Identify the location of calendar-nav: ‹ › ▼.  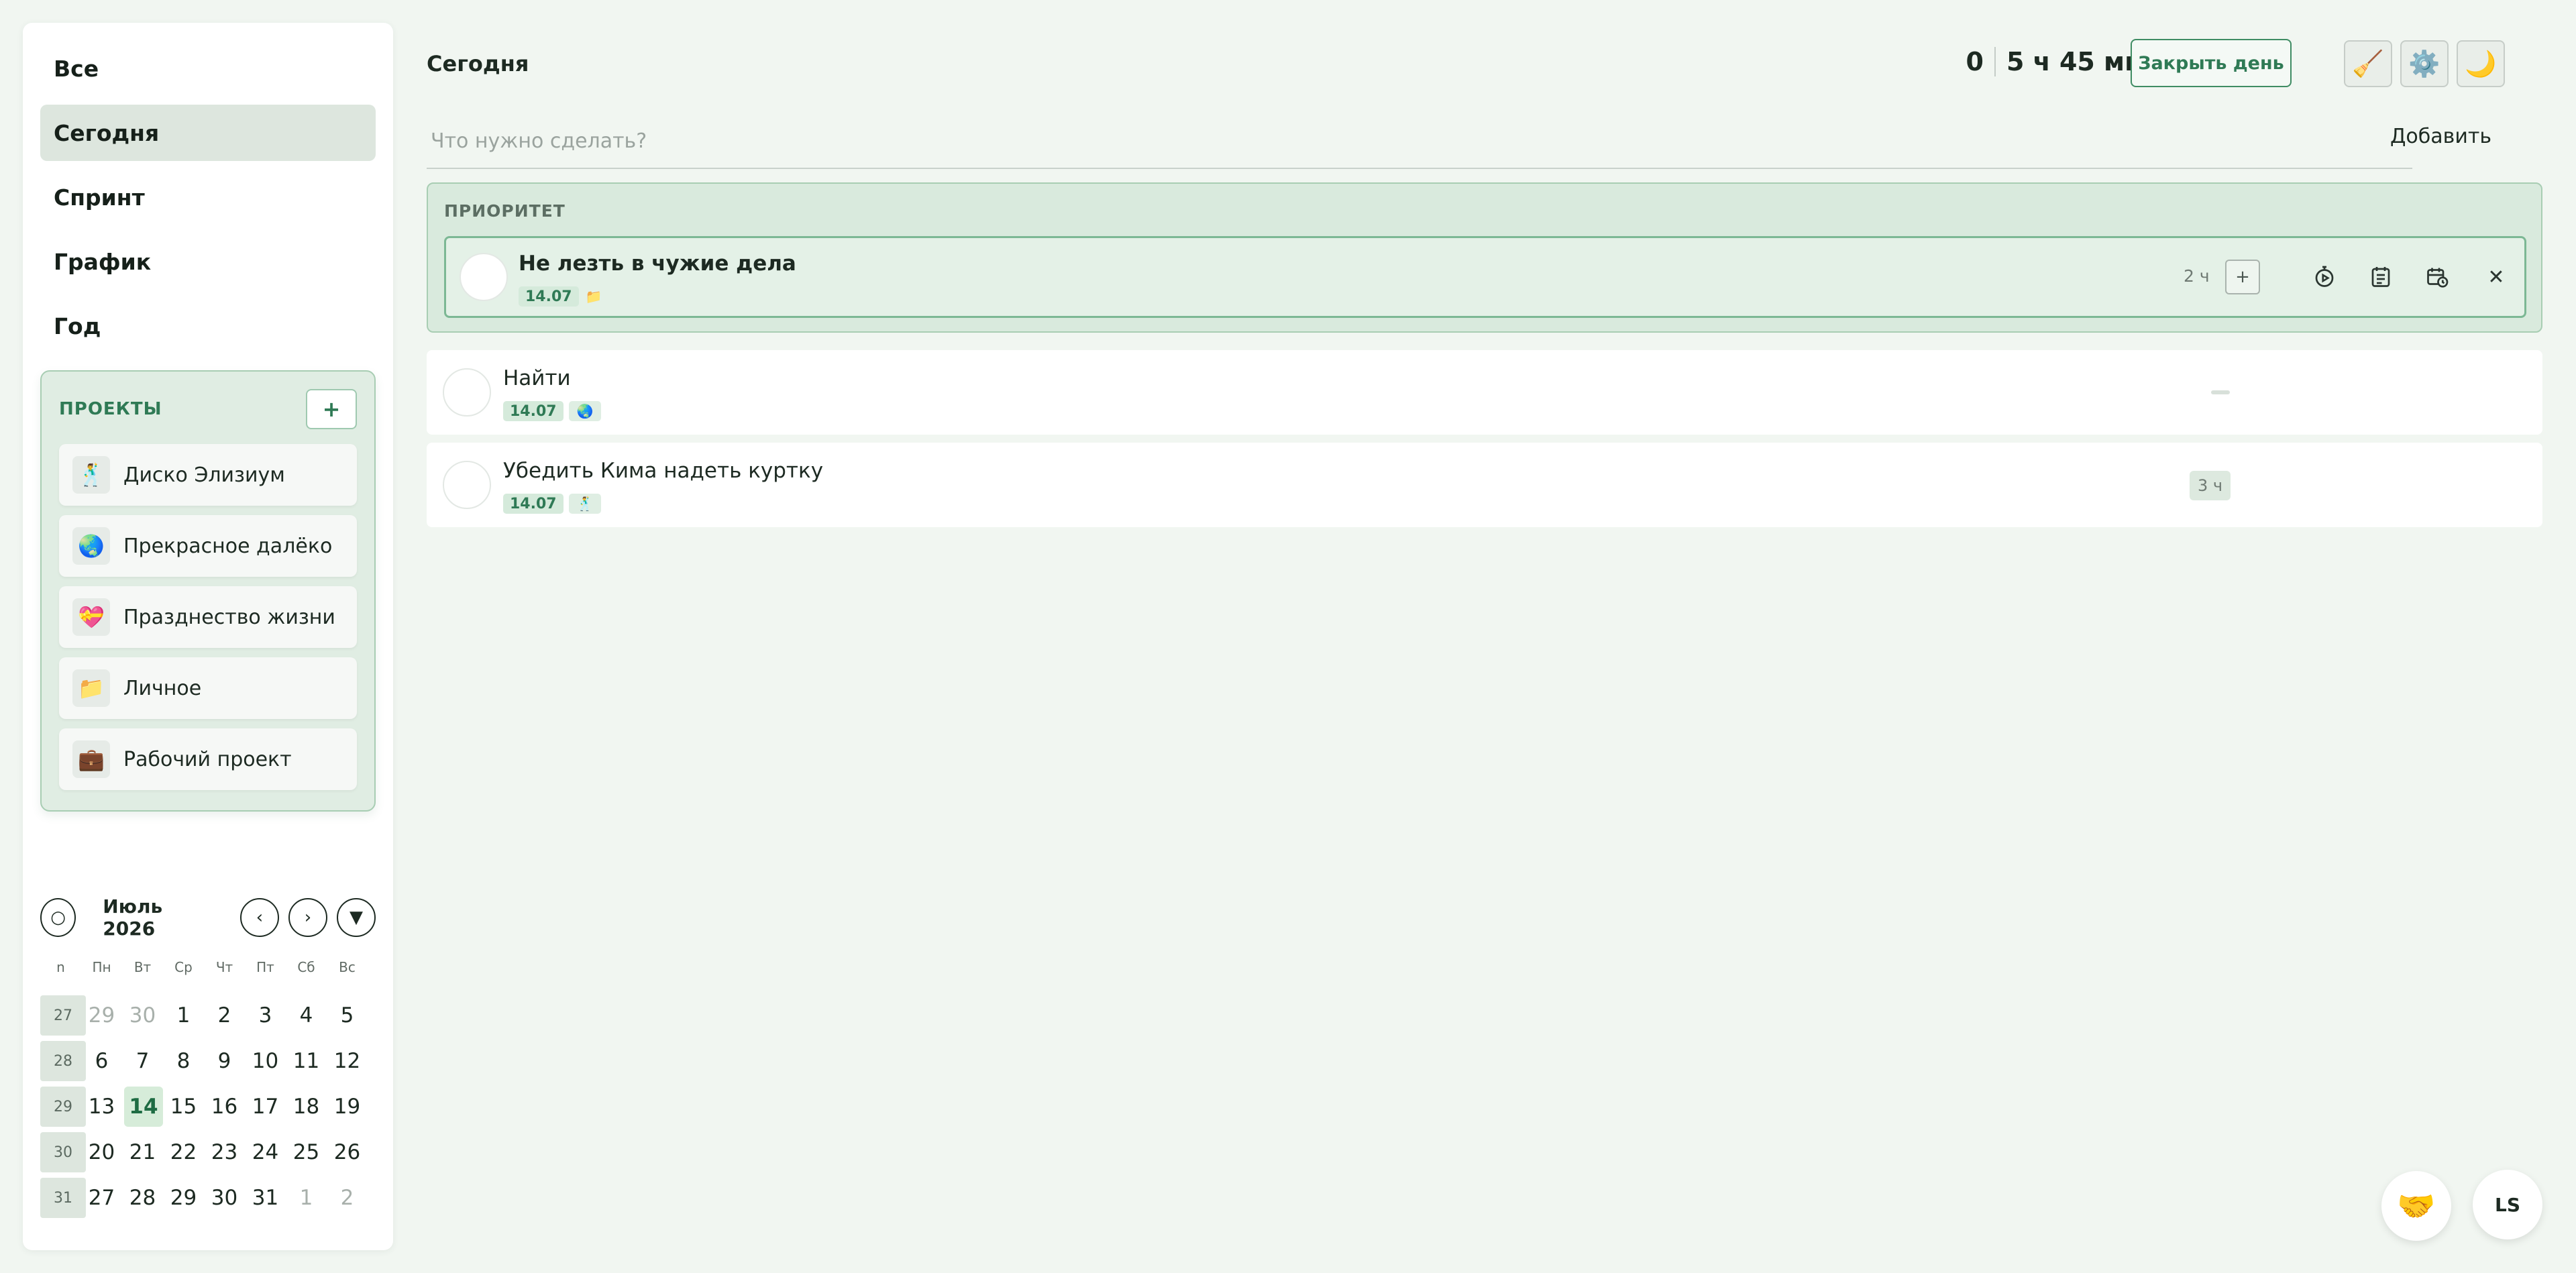
(308, 918).